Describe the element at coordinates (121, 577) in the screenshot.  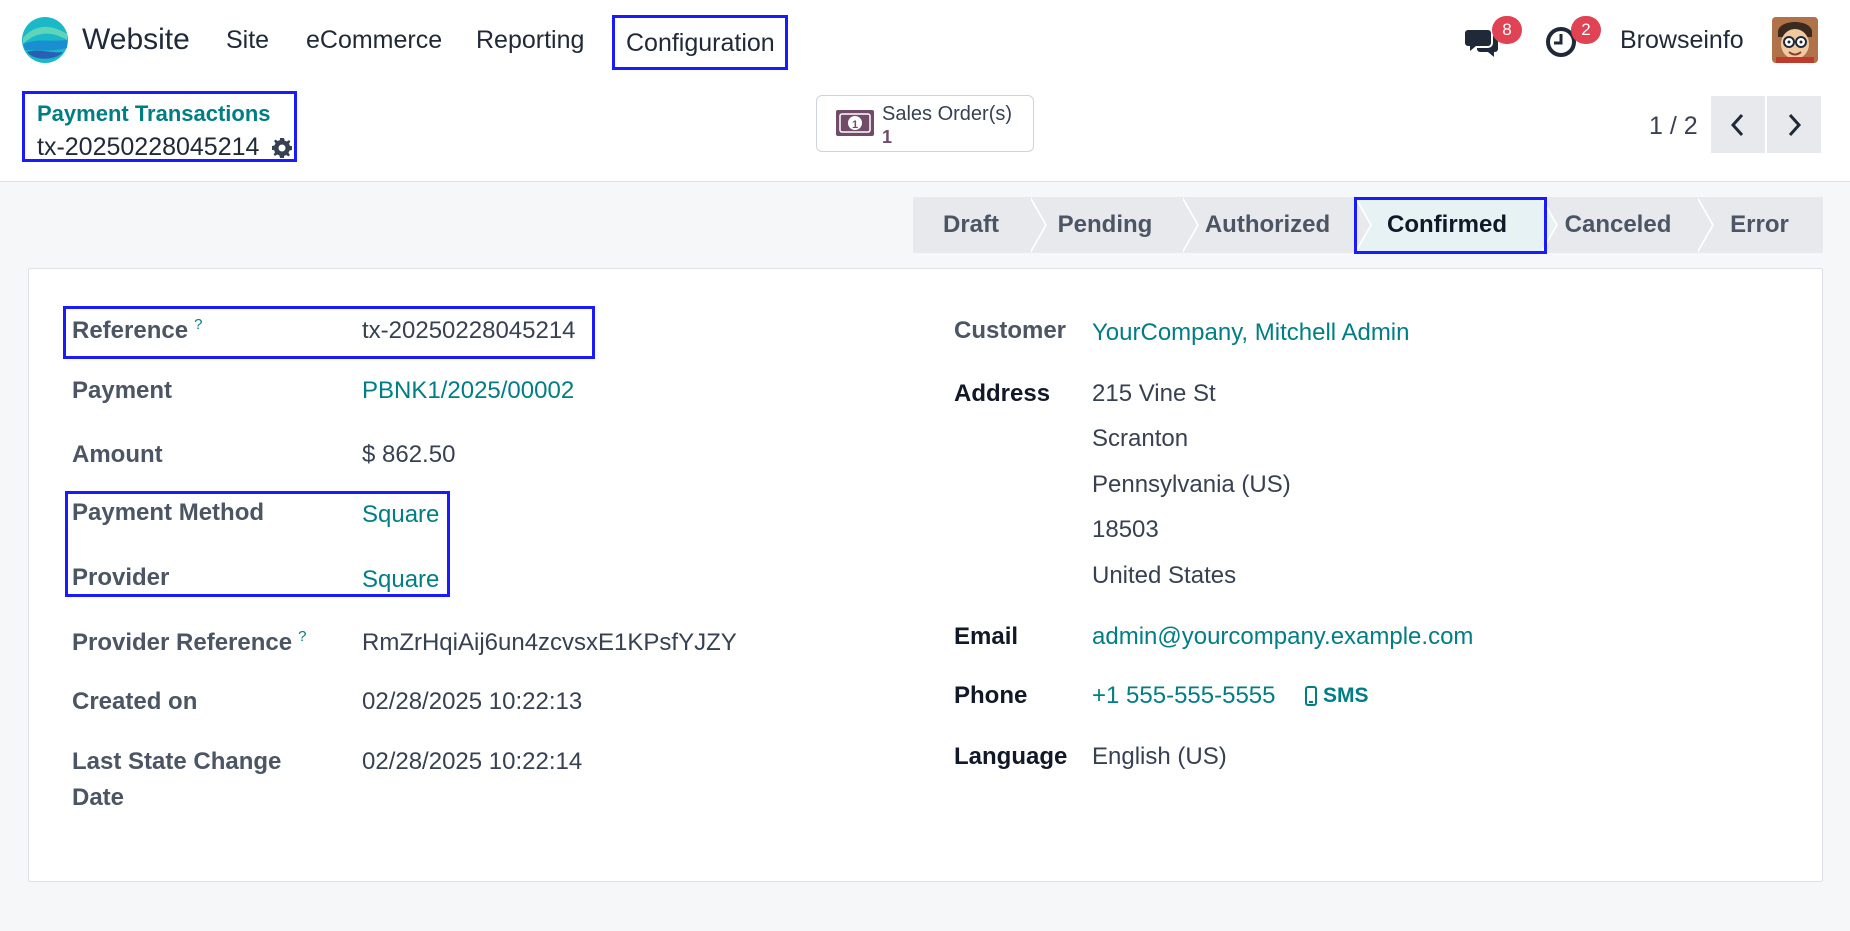
I see `provider-label: Provider` at that location.